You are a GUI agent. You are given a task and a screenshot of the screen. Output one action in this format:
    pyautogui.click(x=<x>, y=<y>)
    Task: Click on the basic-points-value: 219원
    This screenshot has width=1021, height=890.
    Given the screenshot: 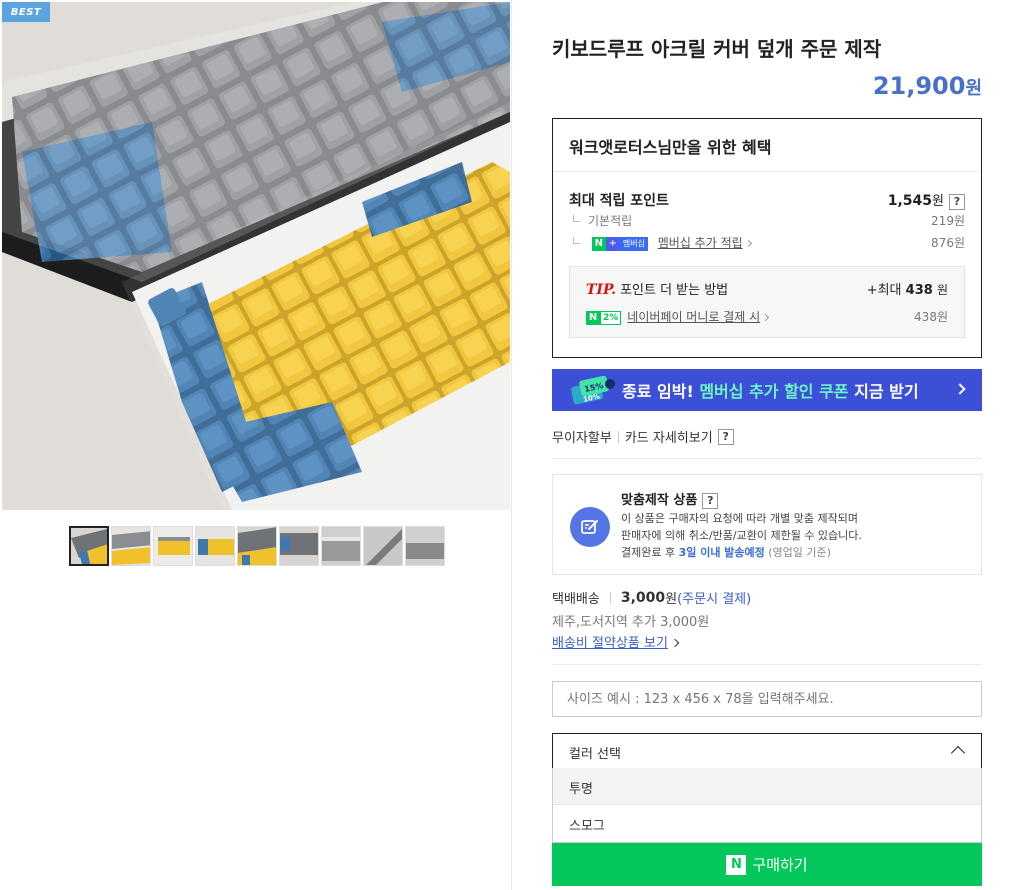 What is the action you would take?
    pyautogui.click(x=948, y=221)
    